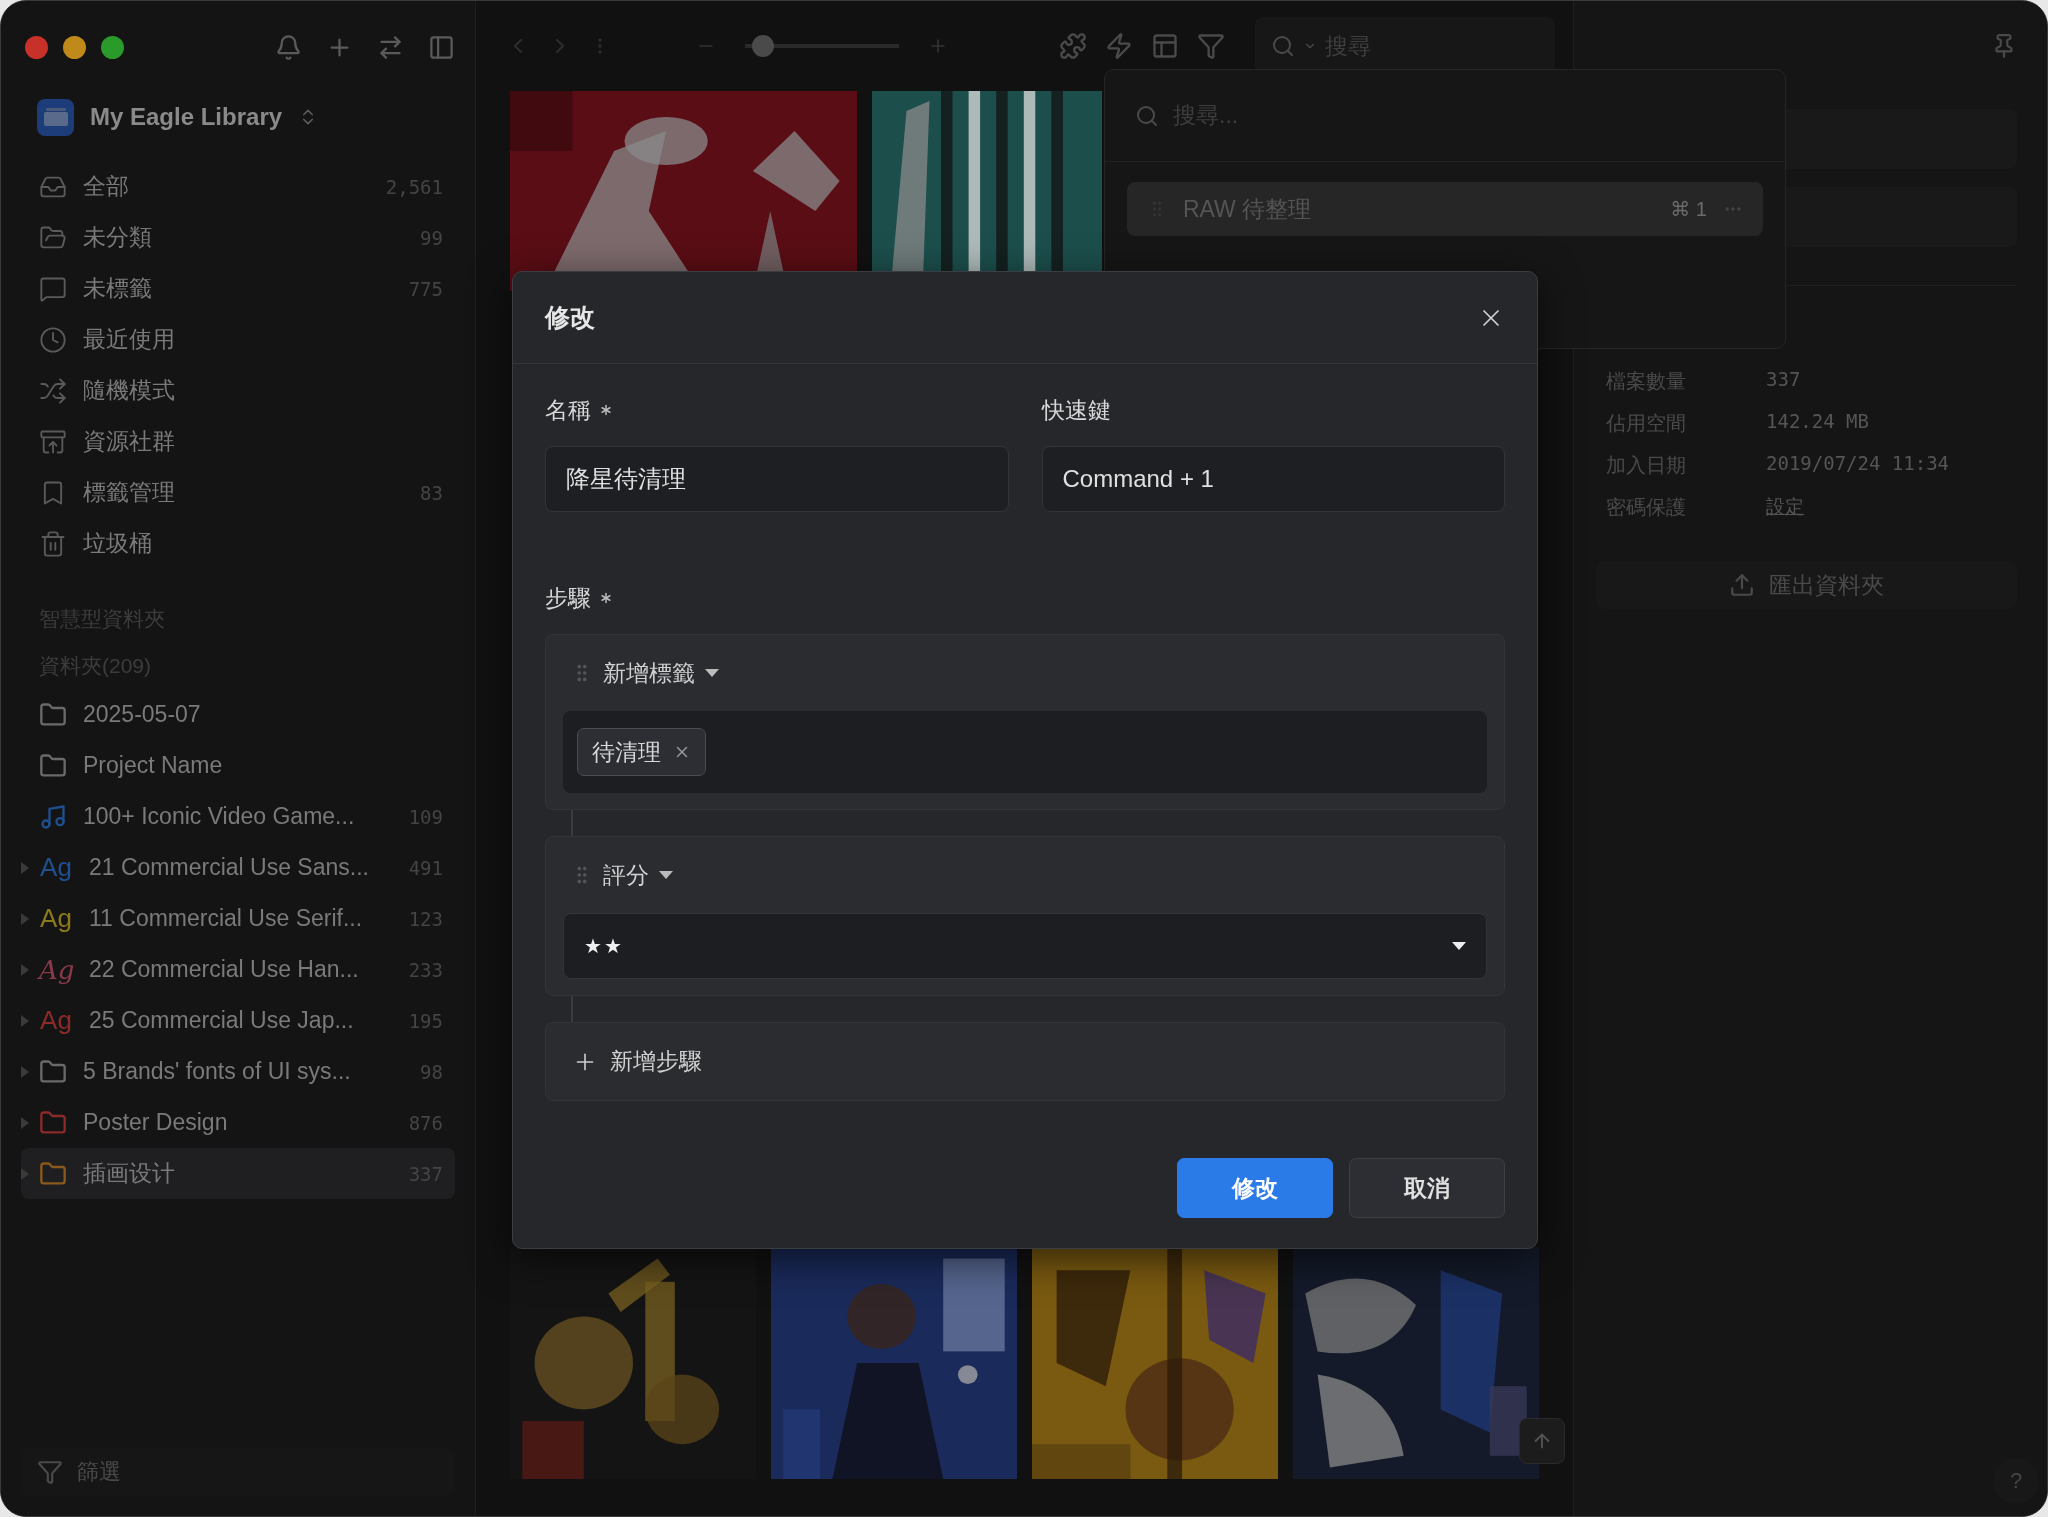 This screenshot has height=1517, width=2048. What do you see at coordinates (1784, 380) in the screenshot?
I see `info-value: 337` at bounding box center [1784, 380].